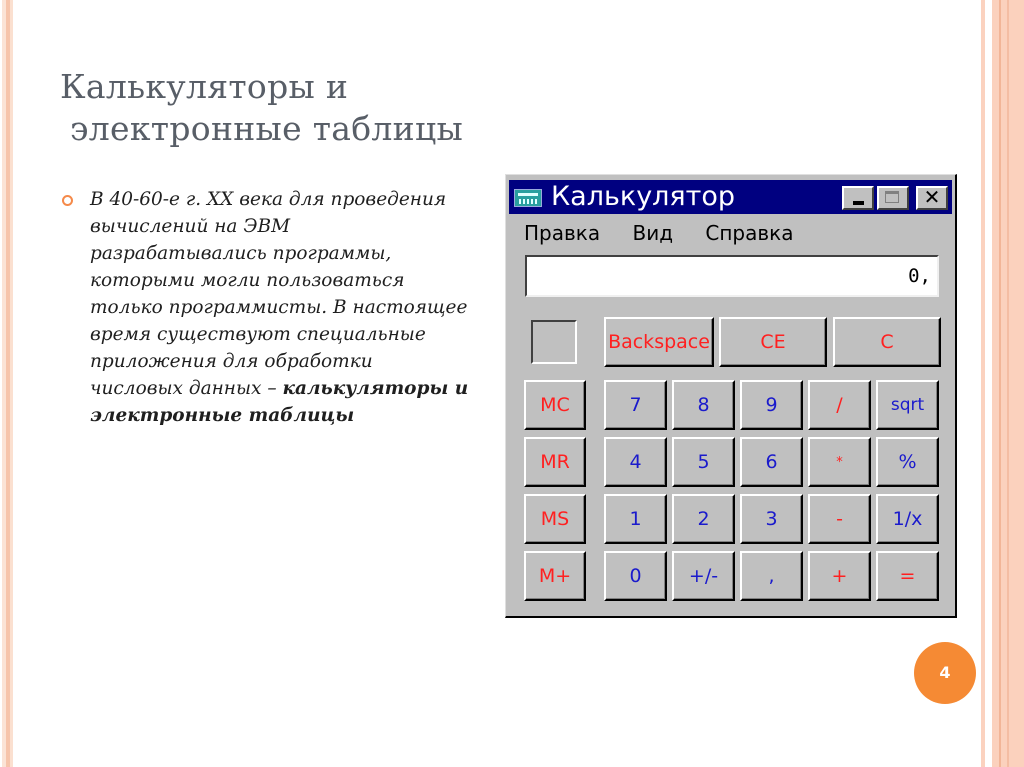 This screenshot has width=1024, height=767. I want to click on key-9: 9, so click(771, 405).